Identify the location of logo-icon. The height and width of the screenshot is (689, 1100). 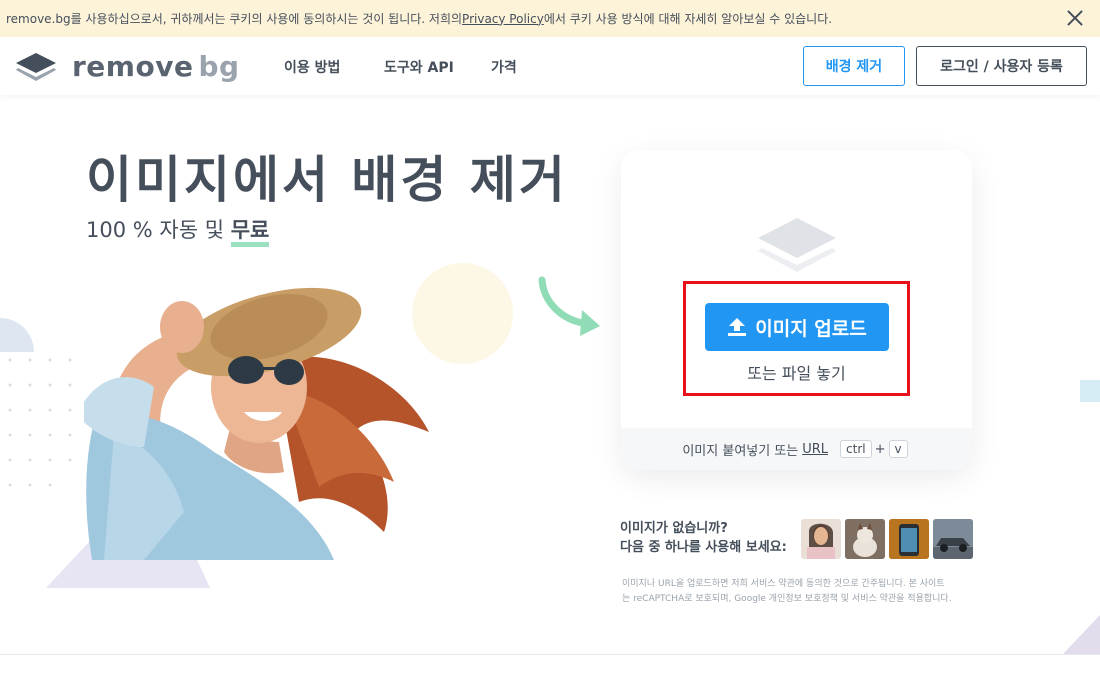
(36, 66).